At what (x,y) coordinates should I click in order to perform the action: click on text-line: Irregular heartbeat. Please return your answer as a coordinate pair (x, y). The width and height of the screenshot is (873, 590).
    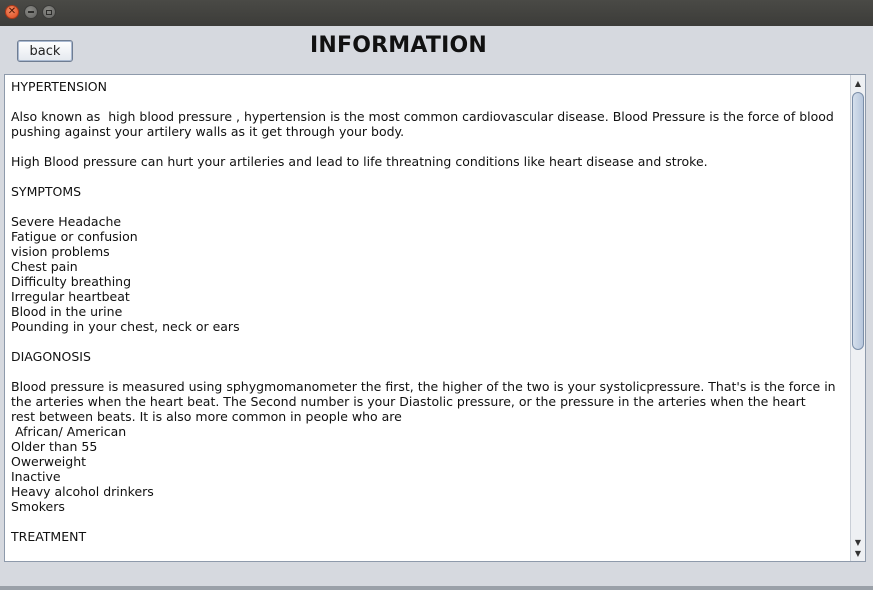
    Looking at the image, I should click on (70, 296).